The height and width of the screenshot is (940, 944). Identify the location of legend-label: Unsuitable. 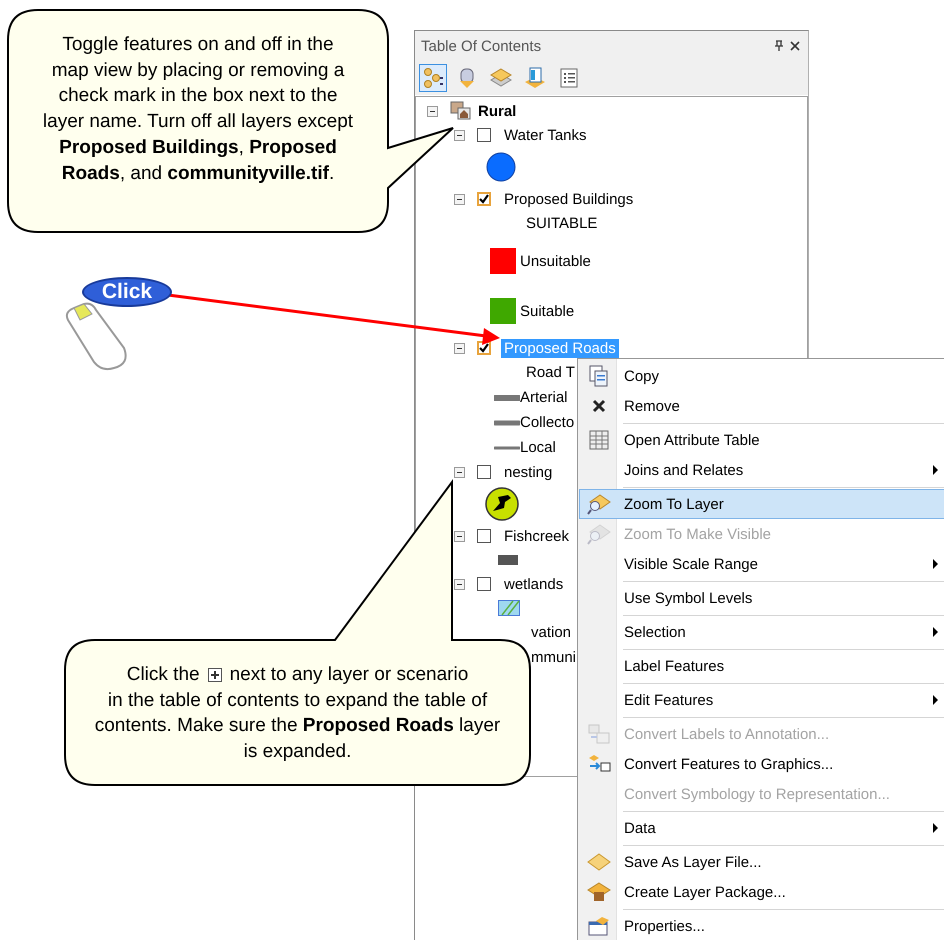
(555, 261).